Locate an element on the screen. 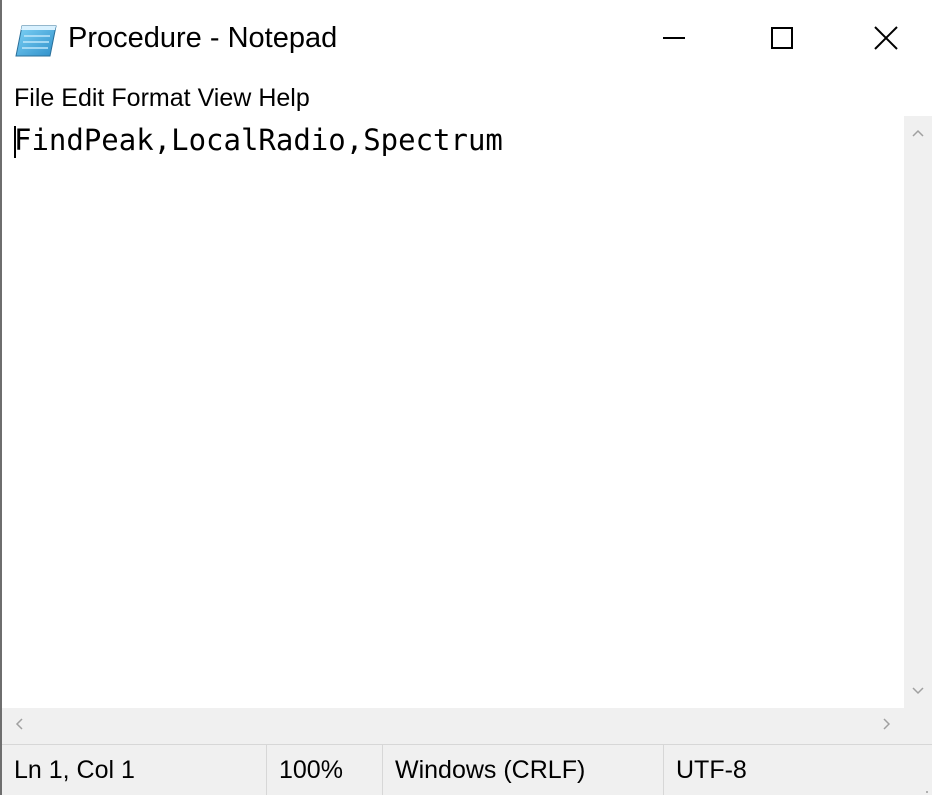 This screenshot has width=932, height=795. text-caret is located at coordinates (15, 142).